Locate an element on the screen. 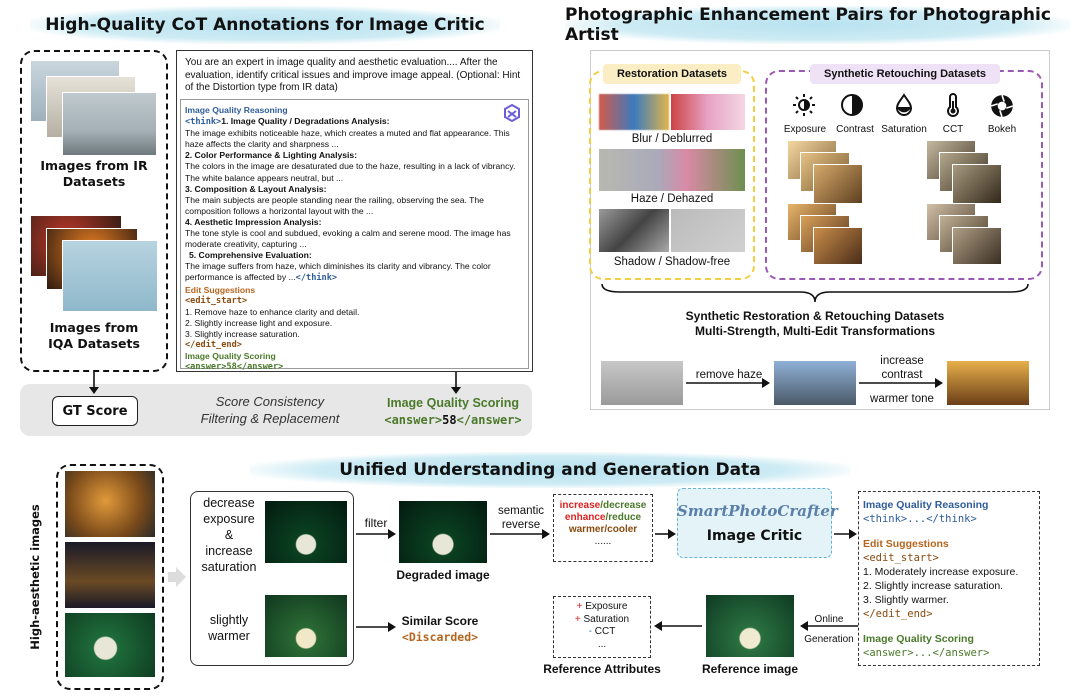 This screenshot has height=697, width=1080. out-edit-1: 1. Moderately increase exposure. is located at coordinates (941, 572).